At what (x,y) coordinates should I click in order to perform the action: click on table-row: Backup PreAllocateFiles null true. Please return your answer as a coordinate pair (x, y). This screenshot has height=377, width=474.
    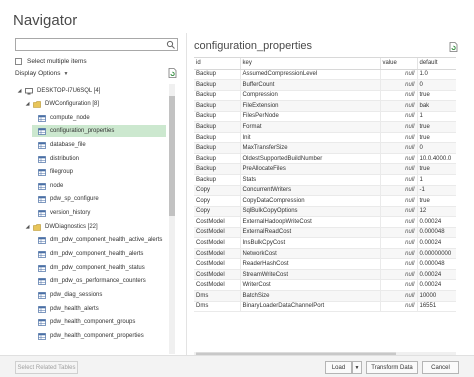
    Looking at the image, I should click on (325, 169).